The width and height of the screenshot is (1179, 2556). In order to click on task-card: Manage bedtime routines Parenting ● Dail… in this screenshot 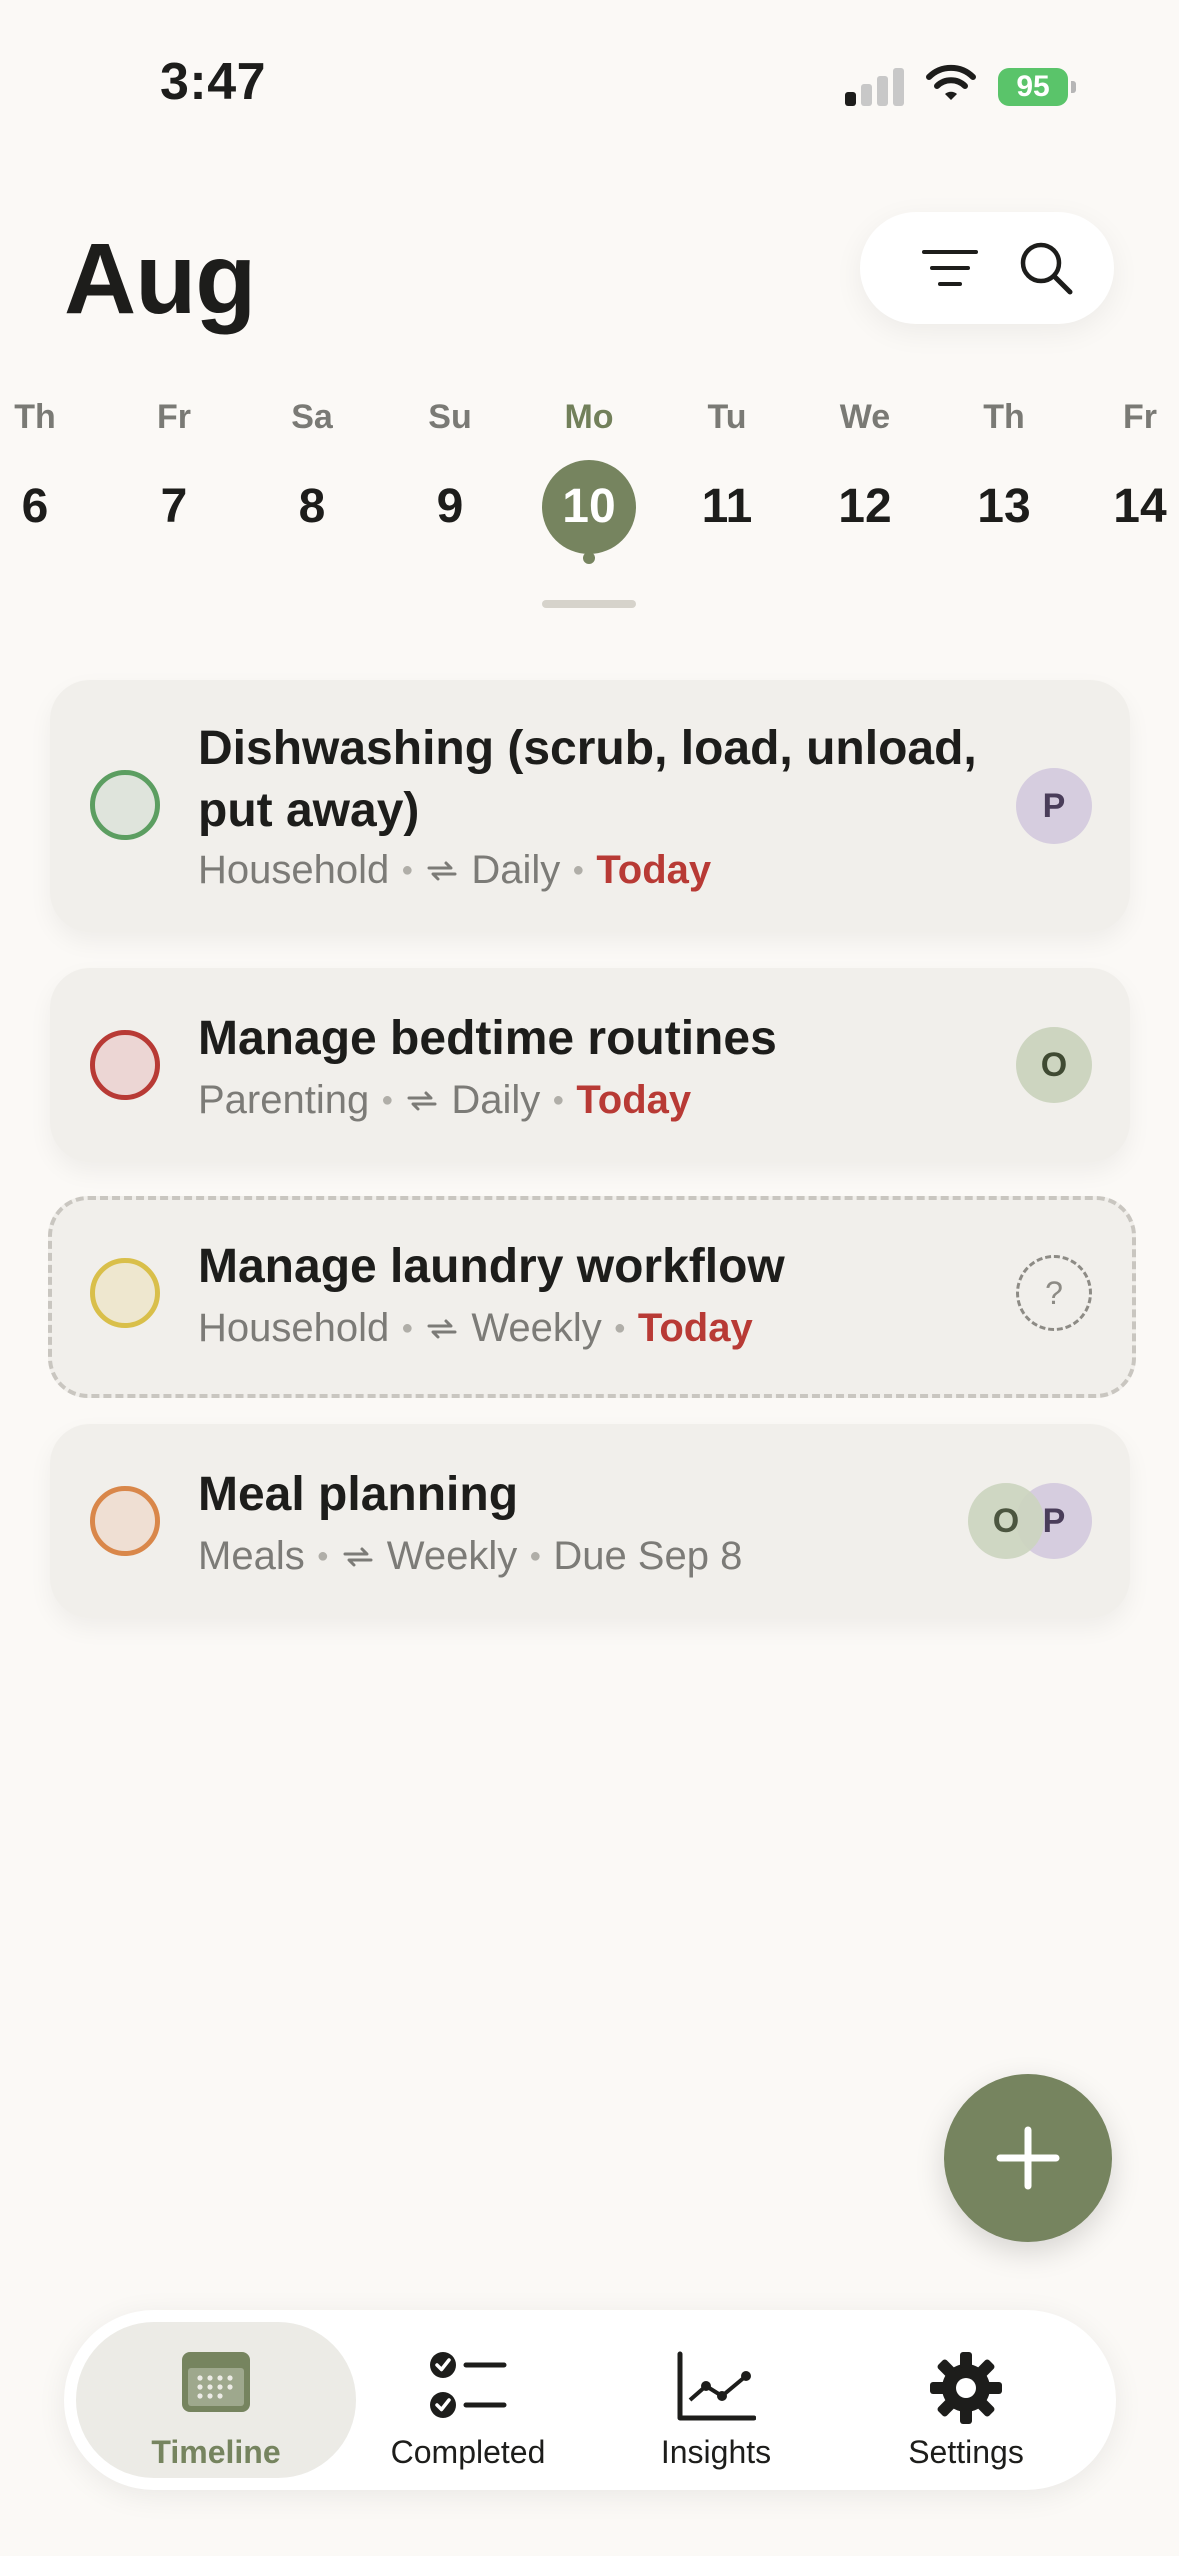, I will do `click(590, 1065)`.